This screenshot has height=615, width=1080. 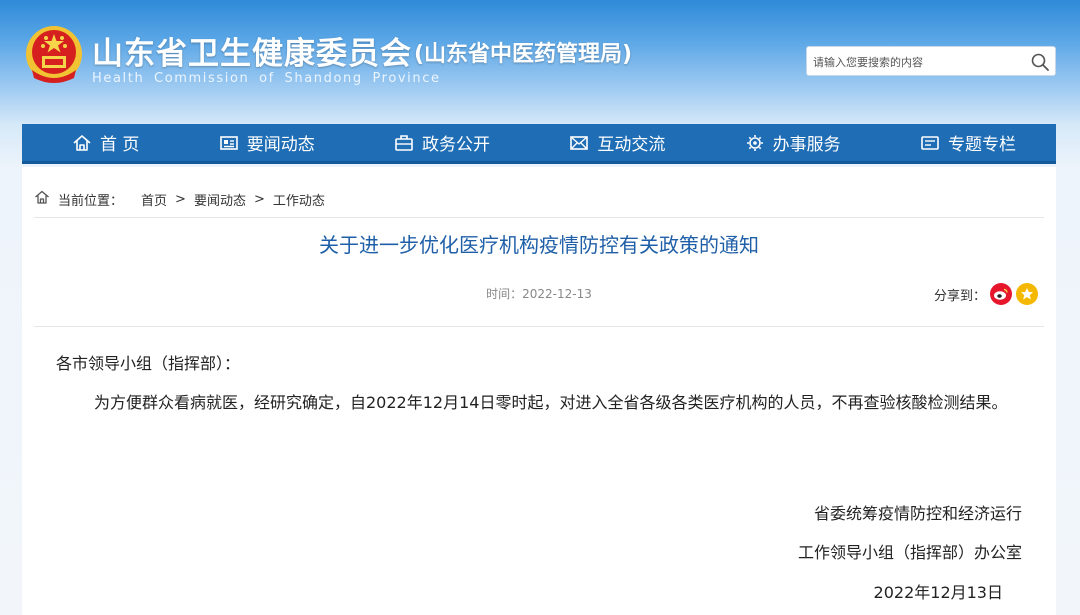 What do you see at coordinates (909, 552) in the screenshot?
I see `signature-line-2: 工作领导小组（指挥部）办公室` at bounding box center [909, 552].